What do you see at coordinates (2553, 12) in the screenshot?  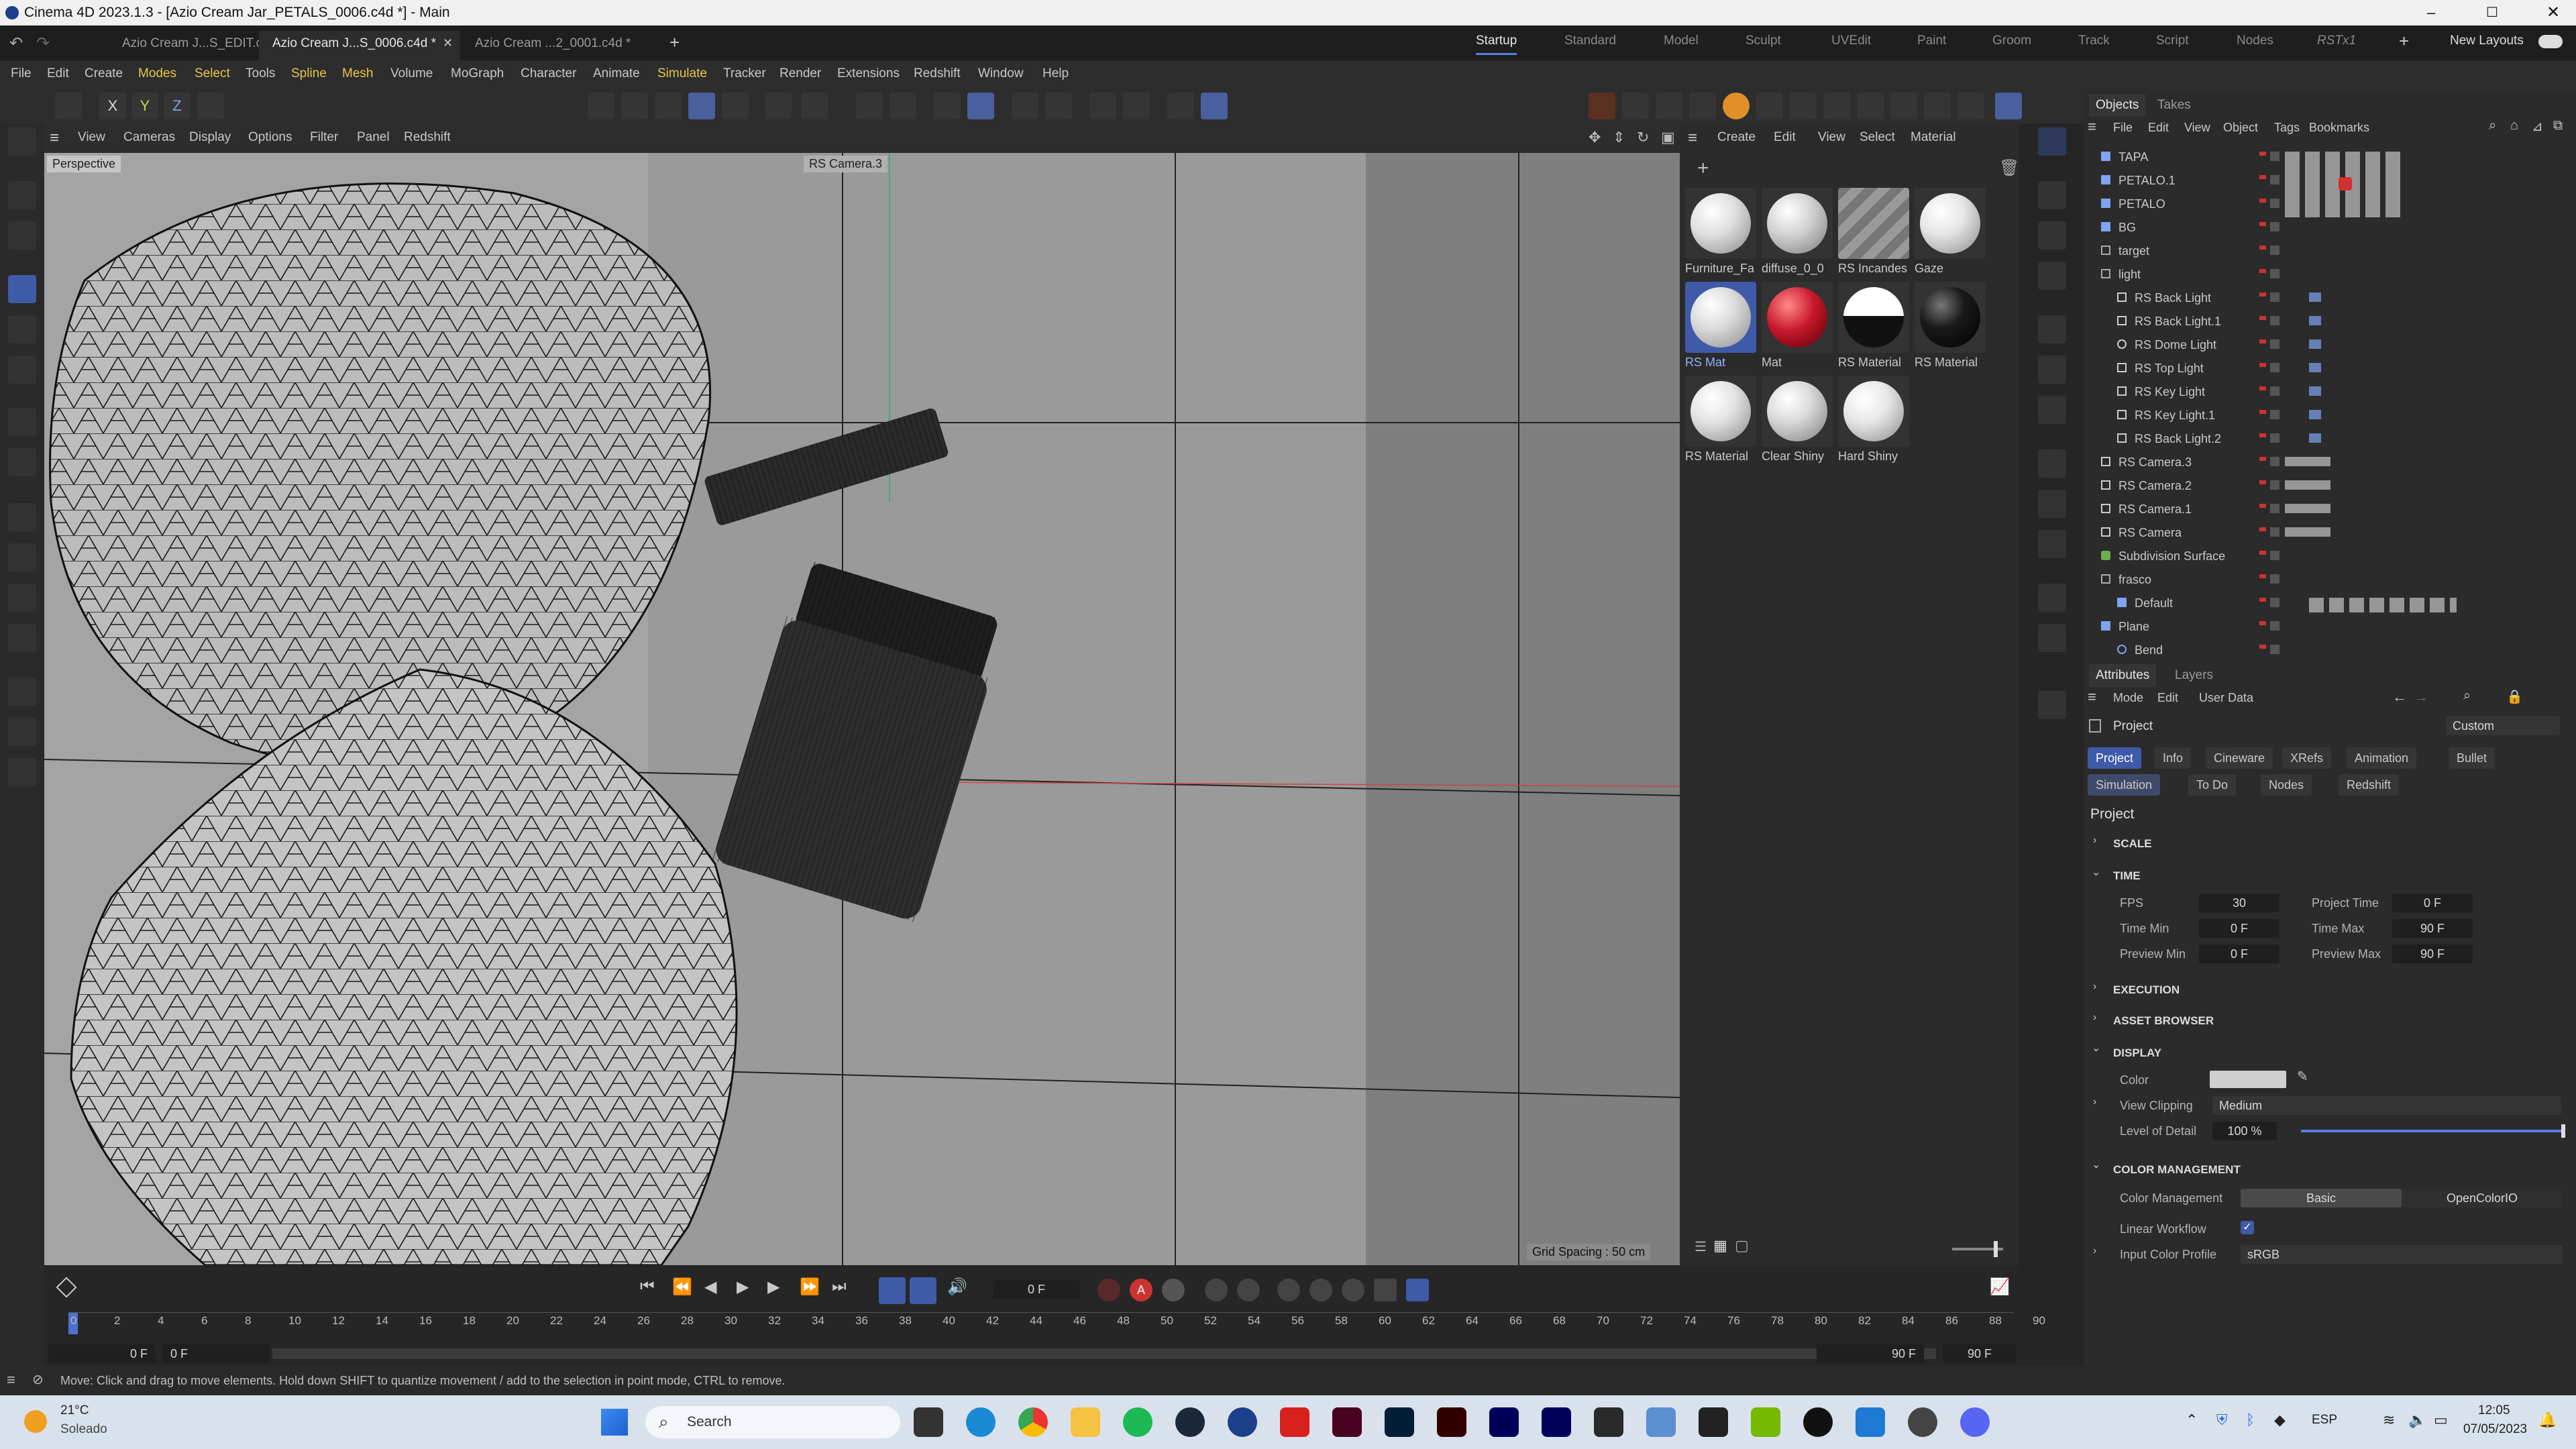 I see `close-icon: ✕` at bounding box center [2553, 12].